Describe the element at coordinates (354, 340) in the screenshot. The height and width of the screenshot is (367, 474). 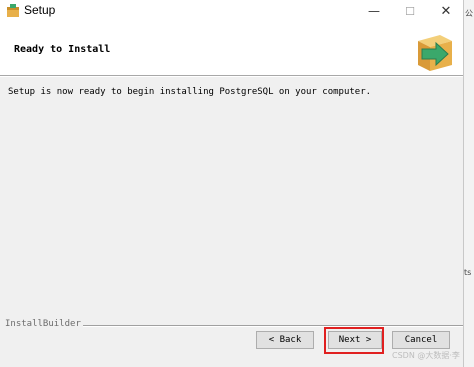
I see `next-button-highlight-box` at that location.